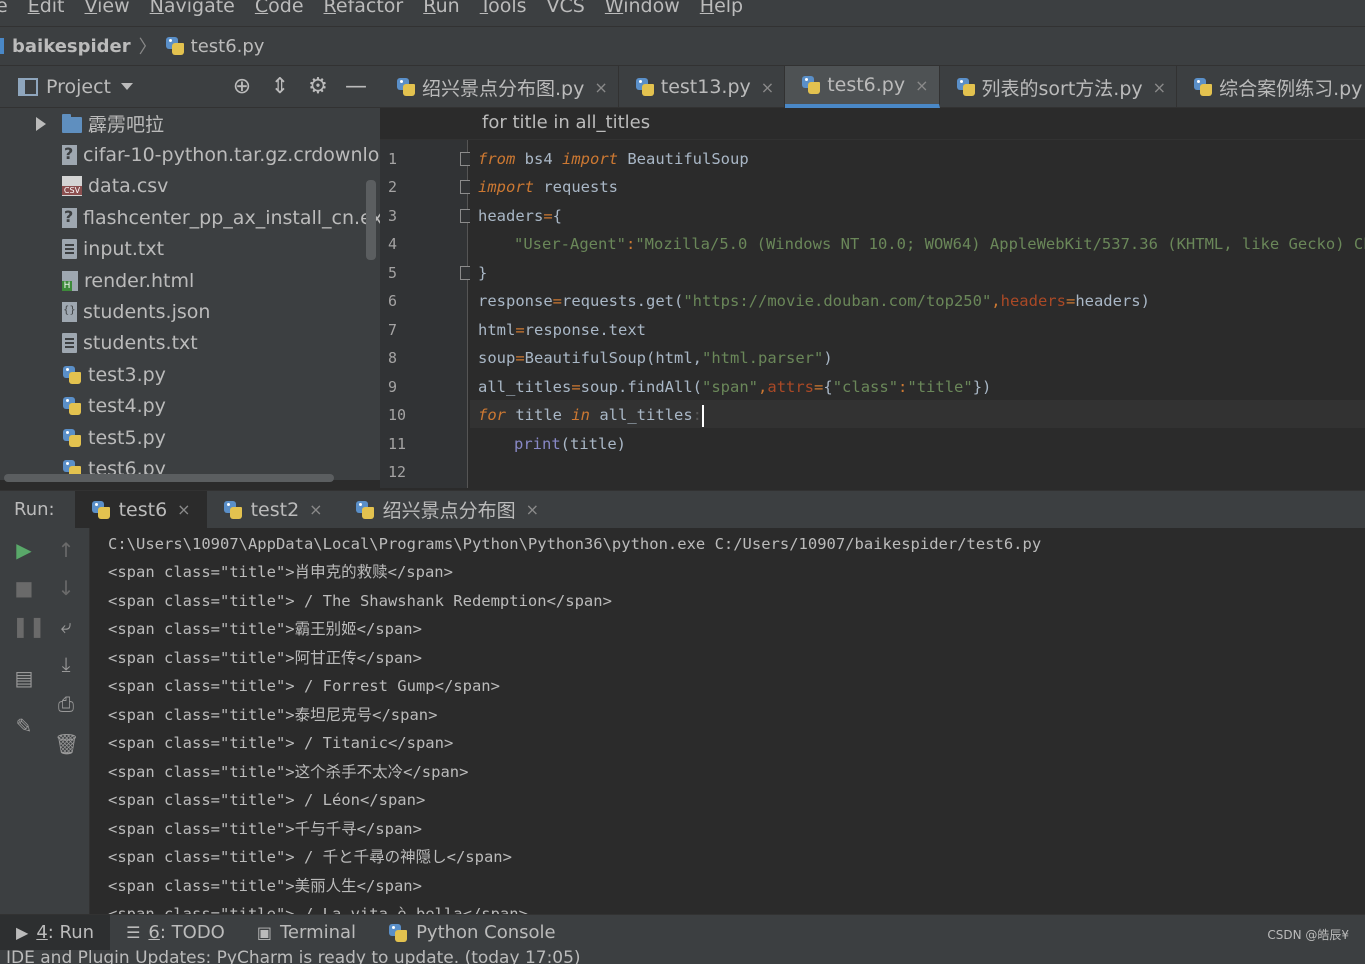 The width and height of the screenshot is (1365, 964). Describe the element at coordinates (721, 8) in the screenshot. I see `menu-help: Help` at that location.